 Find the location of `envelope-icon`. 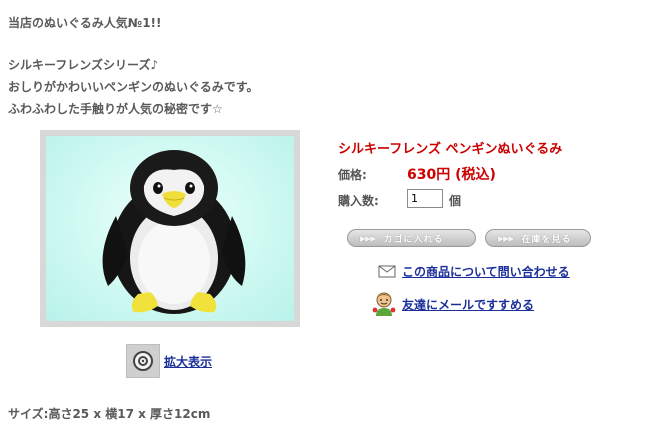

envelope-icon is located at coordinates (387, 271).